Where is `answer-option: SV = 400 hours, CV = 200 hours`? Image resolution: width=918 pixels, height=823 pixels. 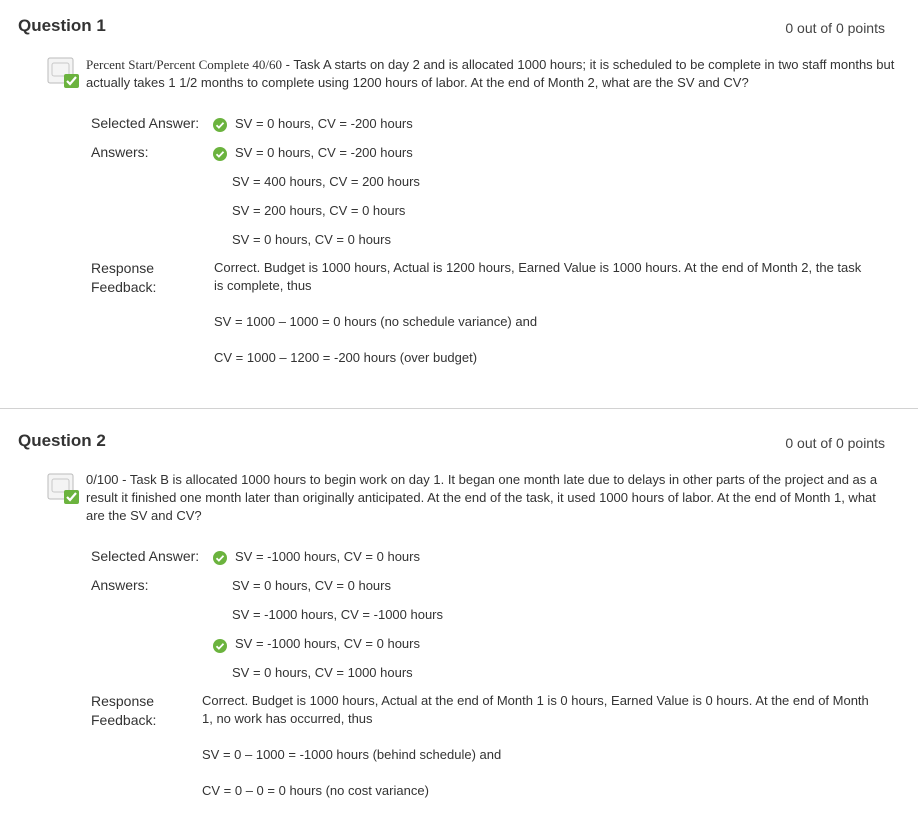 answer-option: SV = 400 hours, CV = 200 hours is located at coordinates (326, 181).